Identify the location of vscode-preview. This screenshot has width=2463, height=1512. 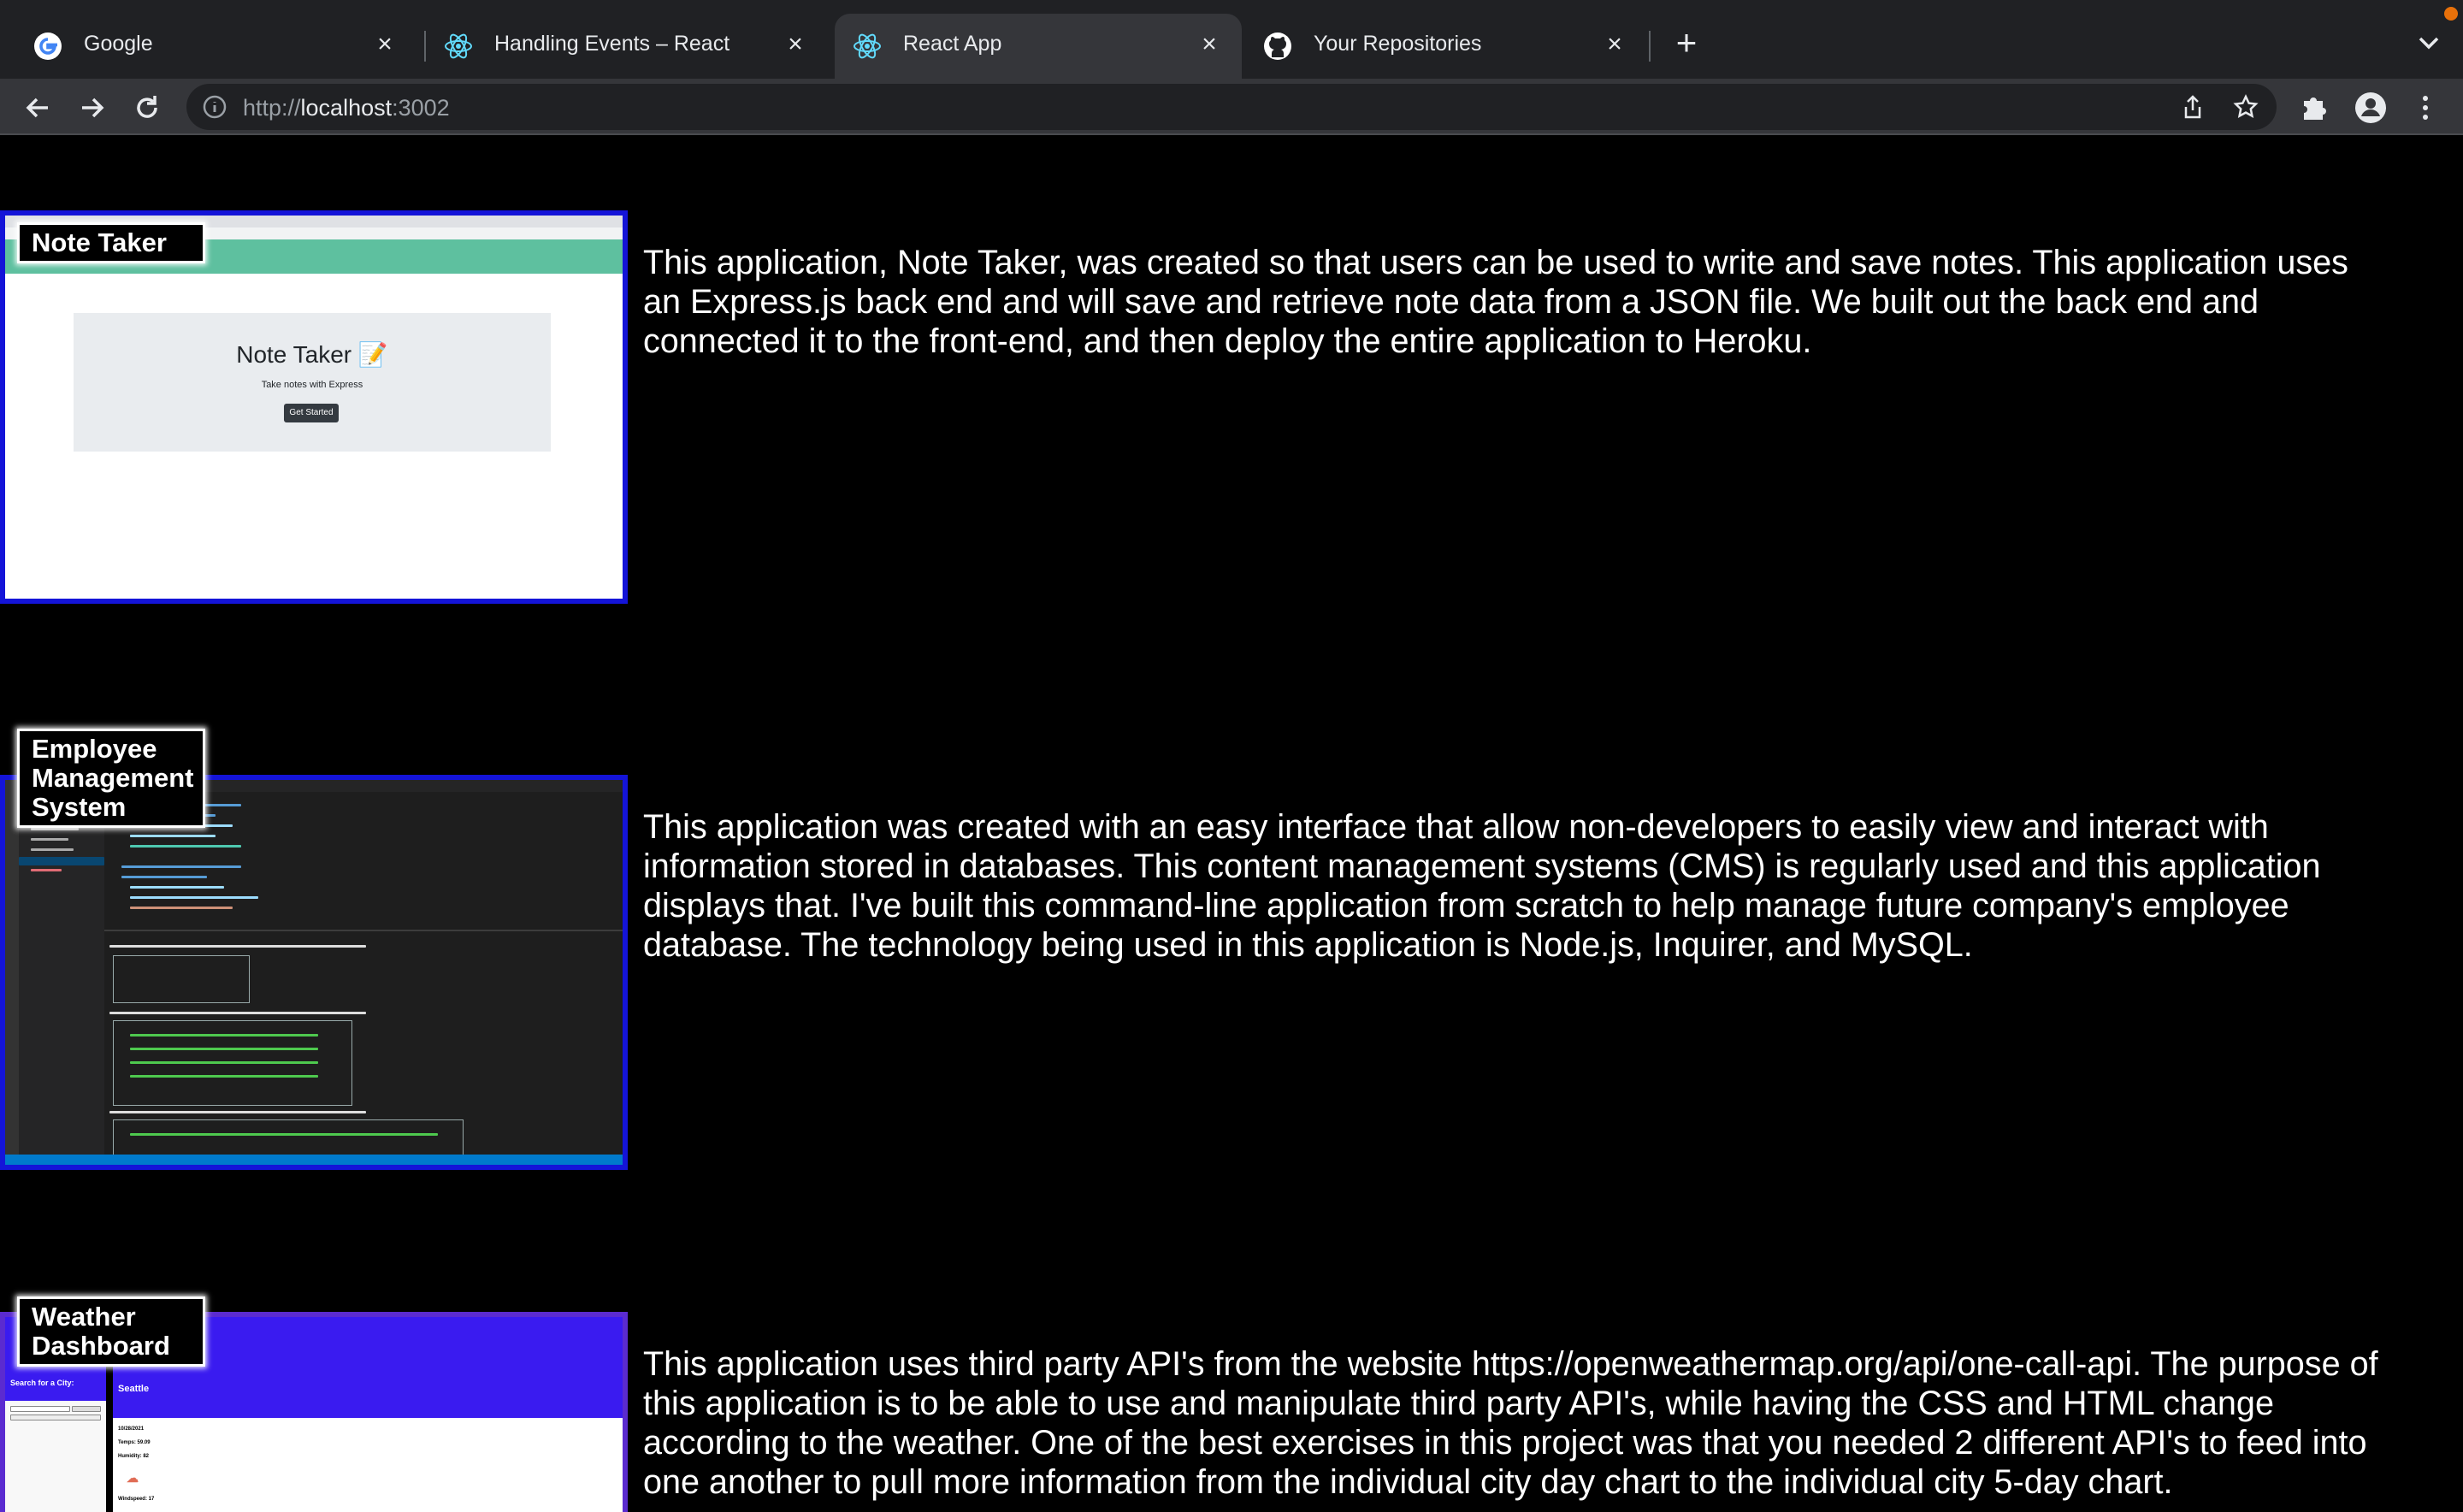
(314, 972).